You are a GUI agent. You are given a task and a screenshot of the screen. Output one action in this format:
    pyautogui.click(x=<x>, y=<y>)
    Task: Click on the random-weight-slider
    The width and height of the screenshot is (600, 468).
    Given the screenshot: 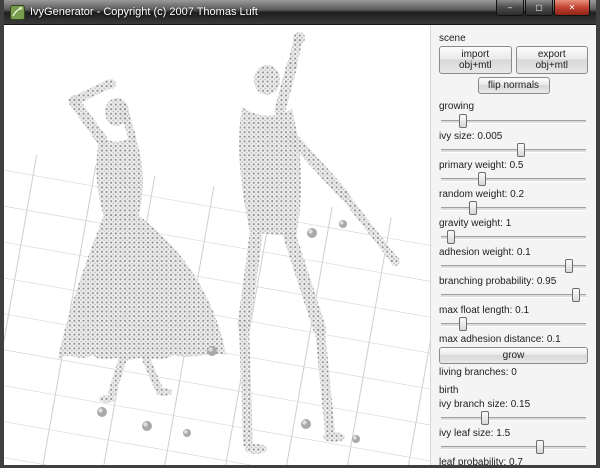 What is the action you would take?
    pyautogui.click(x=513, y=208)
    